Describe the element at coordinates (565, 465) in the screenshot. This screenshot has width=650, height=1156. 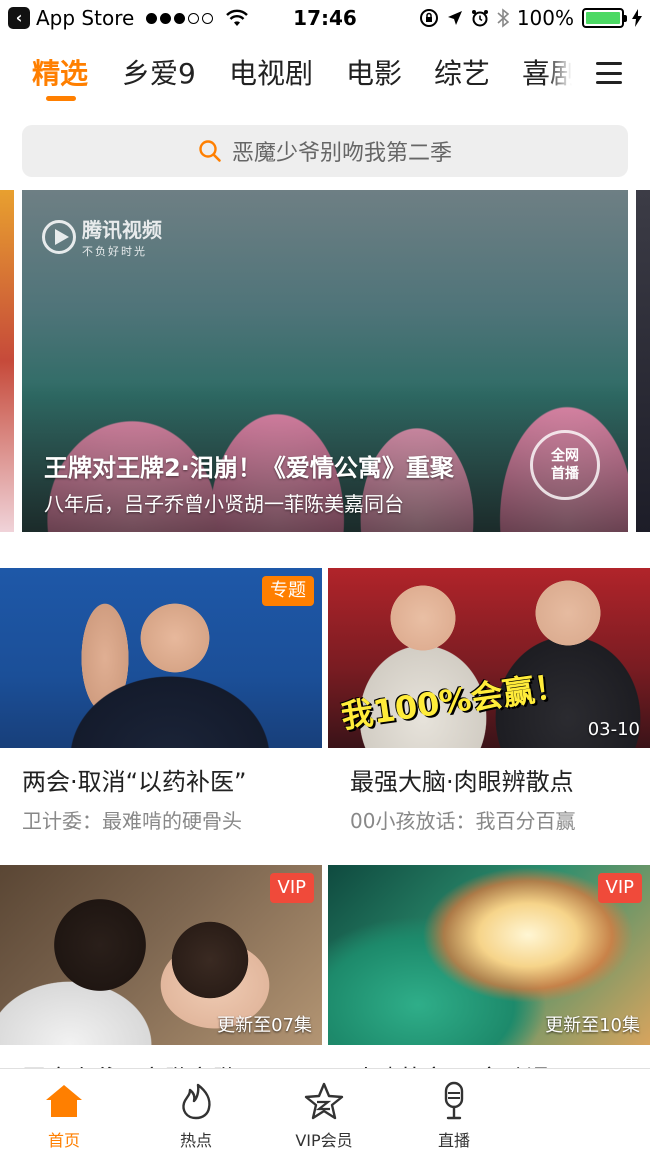
I see `premiere-badge: 全网 首播` at that location.